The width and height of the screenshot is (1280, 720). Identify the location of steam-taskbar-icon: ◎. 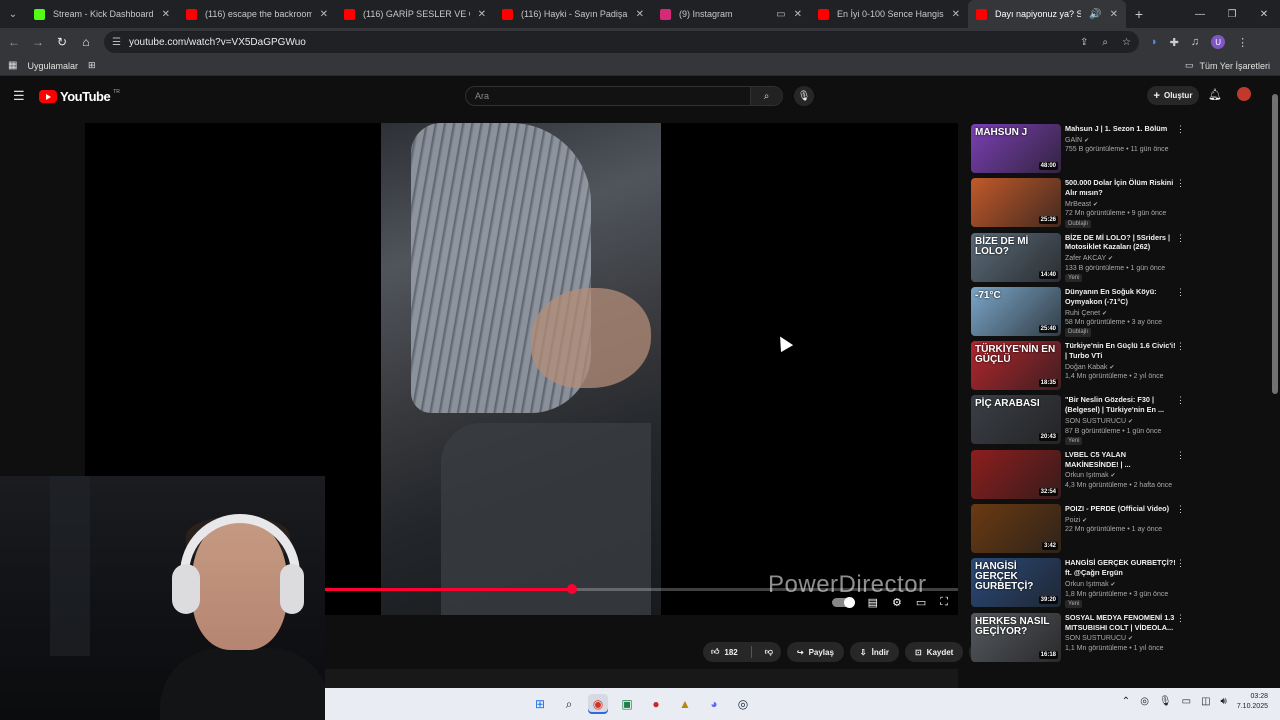
(743, 704).